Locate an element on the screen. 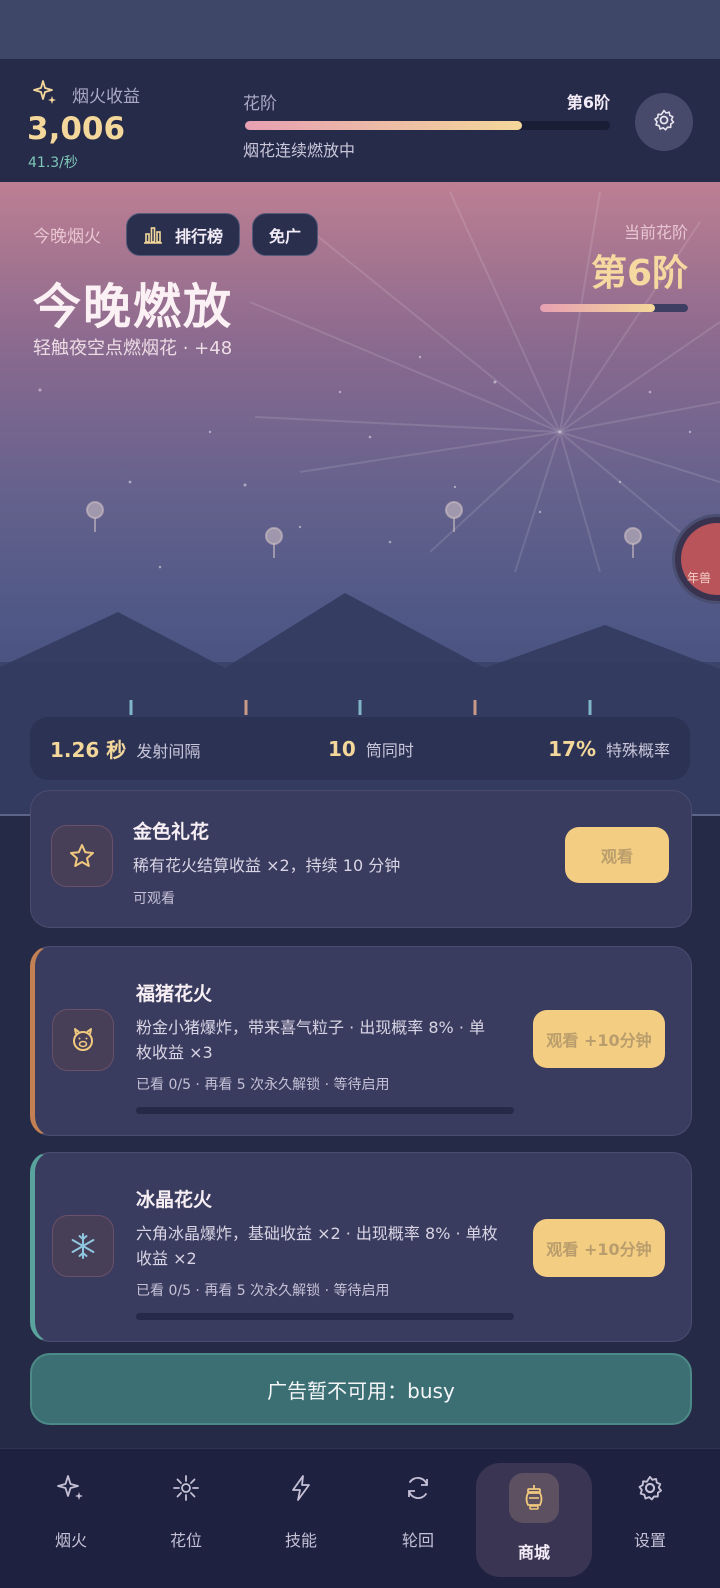  stat-launch-interval: 1.26 秒 发射间隔 is located at coordinates (125, 748).